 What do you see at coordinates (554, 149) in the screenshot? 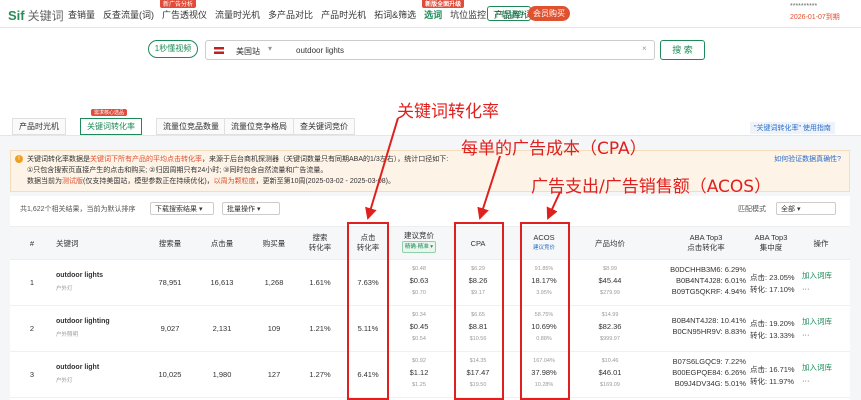
I see `annotation-cpa: 每单的广告成本（CPA）` at bounding box center [554, 149].